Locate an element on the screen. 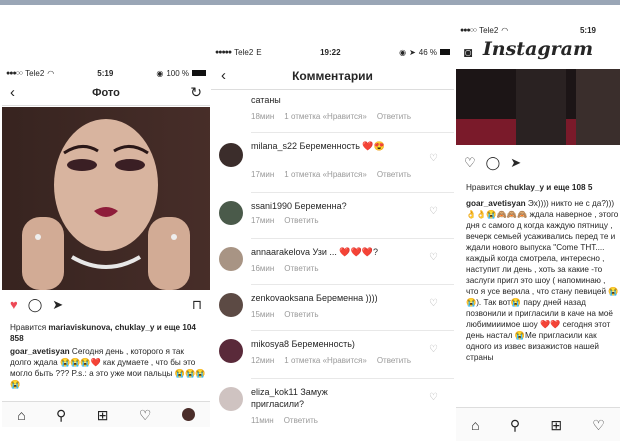  status-bar: ●●●○○ Tele2 ◠ 5:19 ◉ 100 % is located at coordinates (106, 73).